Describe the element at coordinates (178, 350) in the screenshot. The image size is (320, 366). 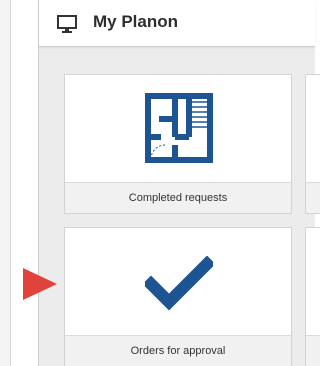
I see `tile-label: Orders for approval` at that location.